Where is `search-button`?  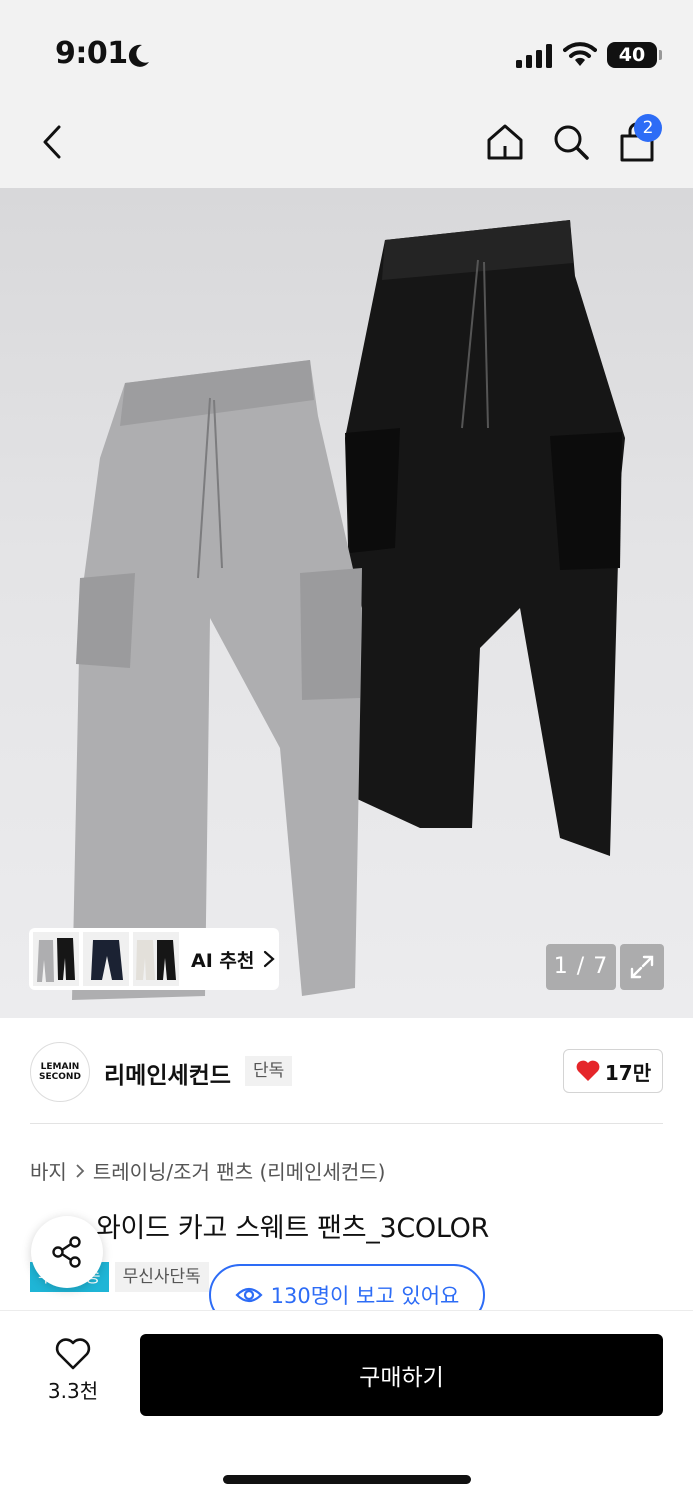
search-button is located at coordinates (571, 142).